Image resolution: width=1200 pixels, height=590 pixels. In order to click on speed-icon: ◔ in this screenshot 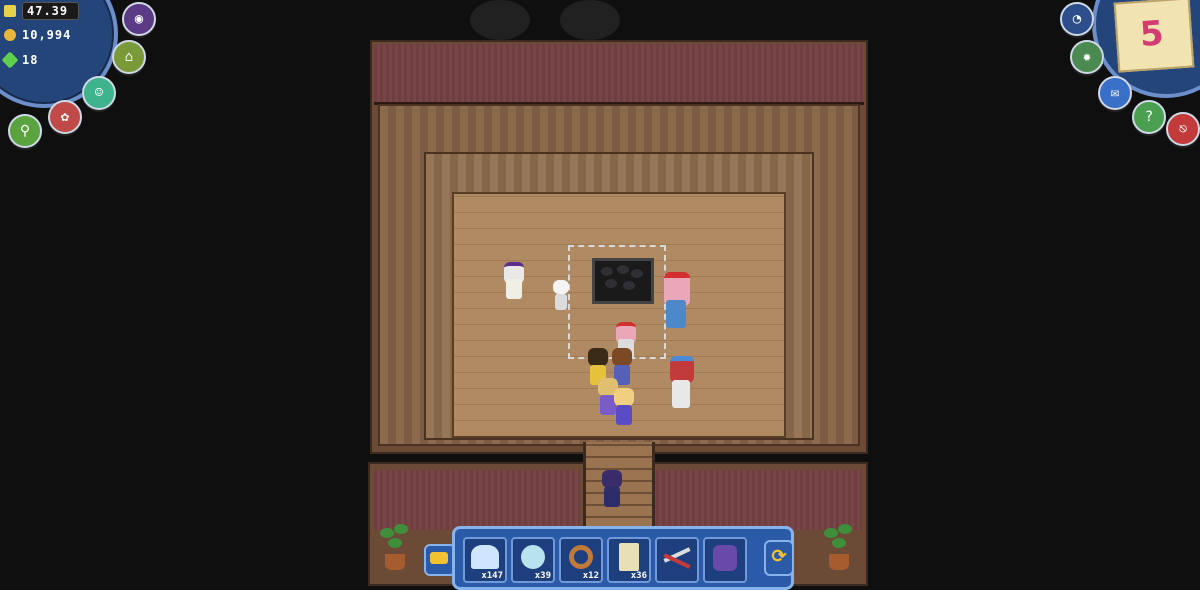, I will do `click(1077, 19)`.